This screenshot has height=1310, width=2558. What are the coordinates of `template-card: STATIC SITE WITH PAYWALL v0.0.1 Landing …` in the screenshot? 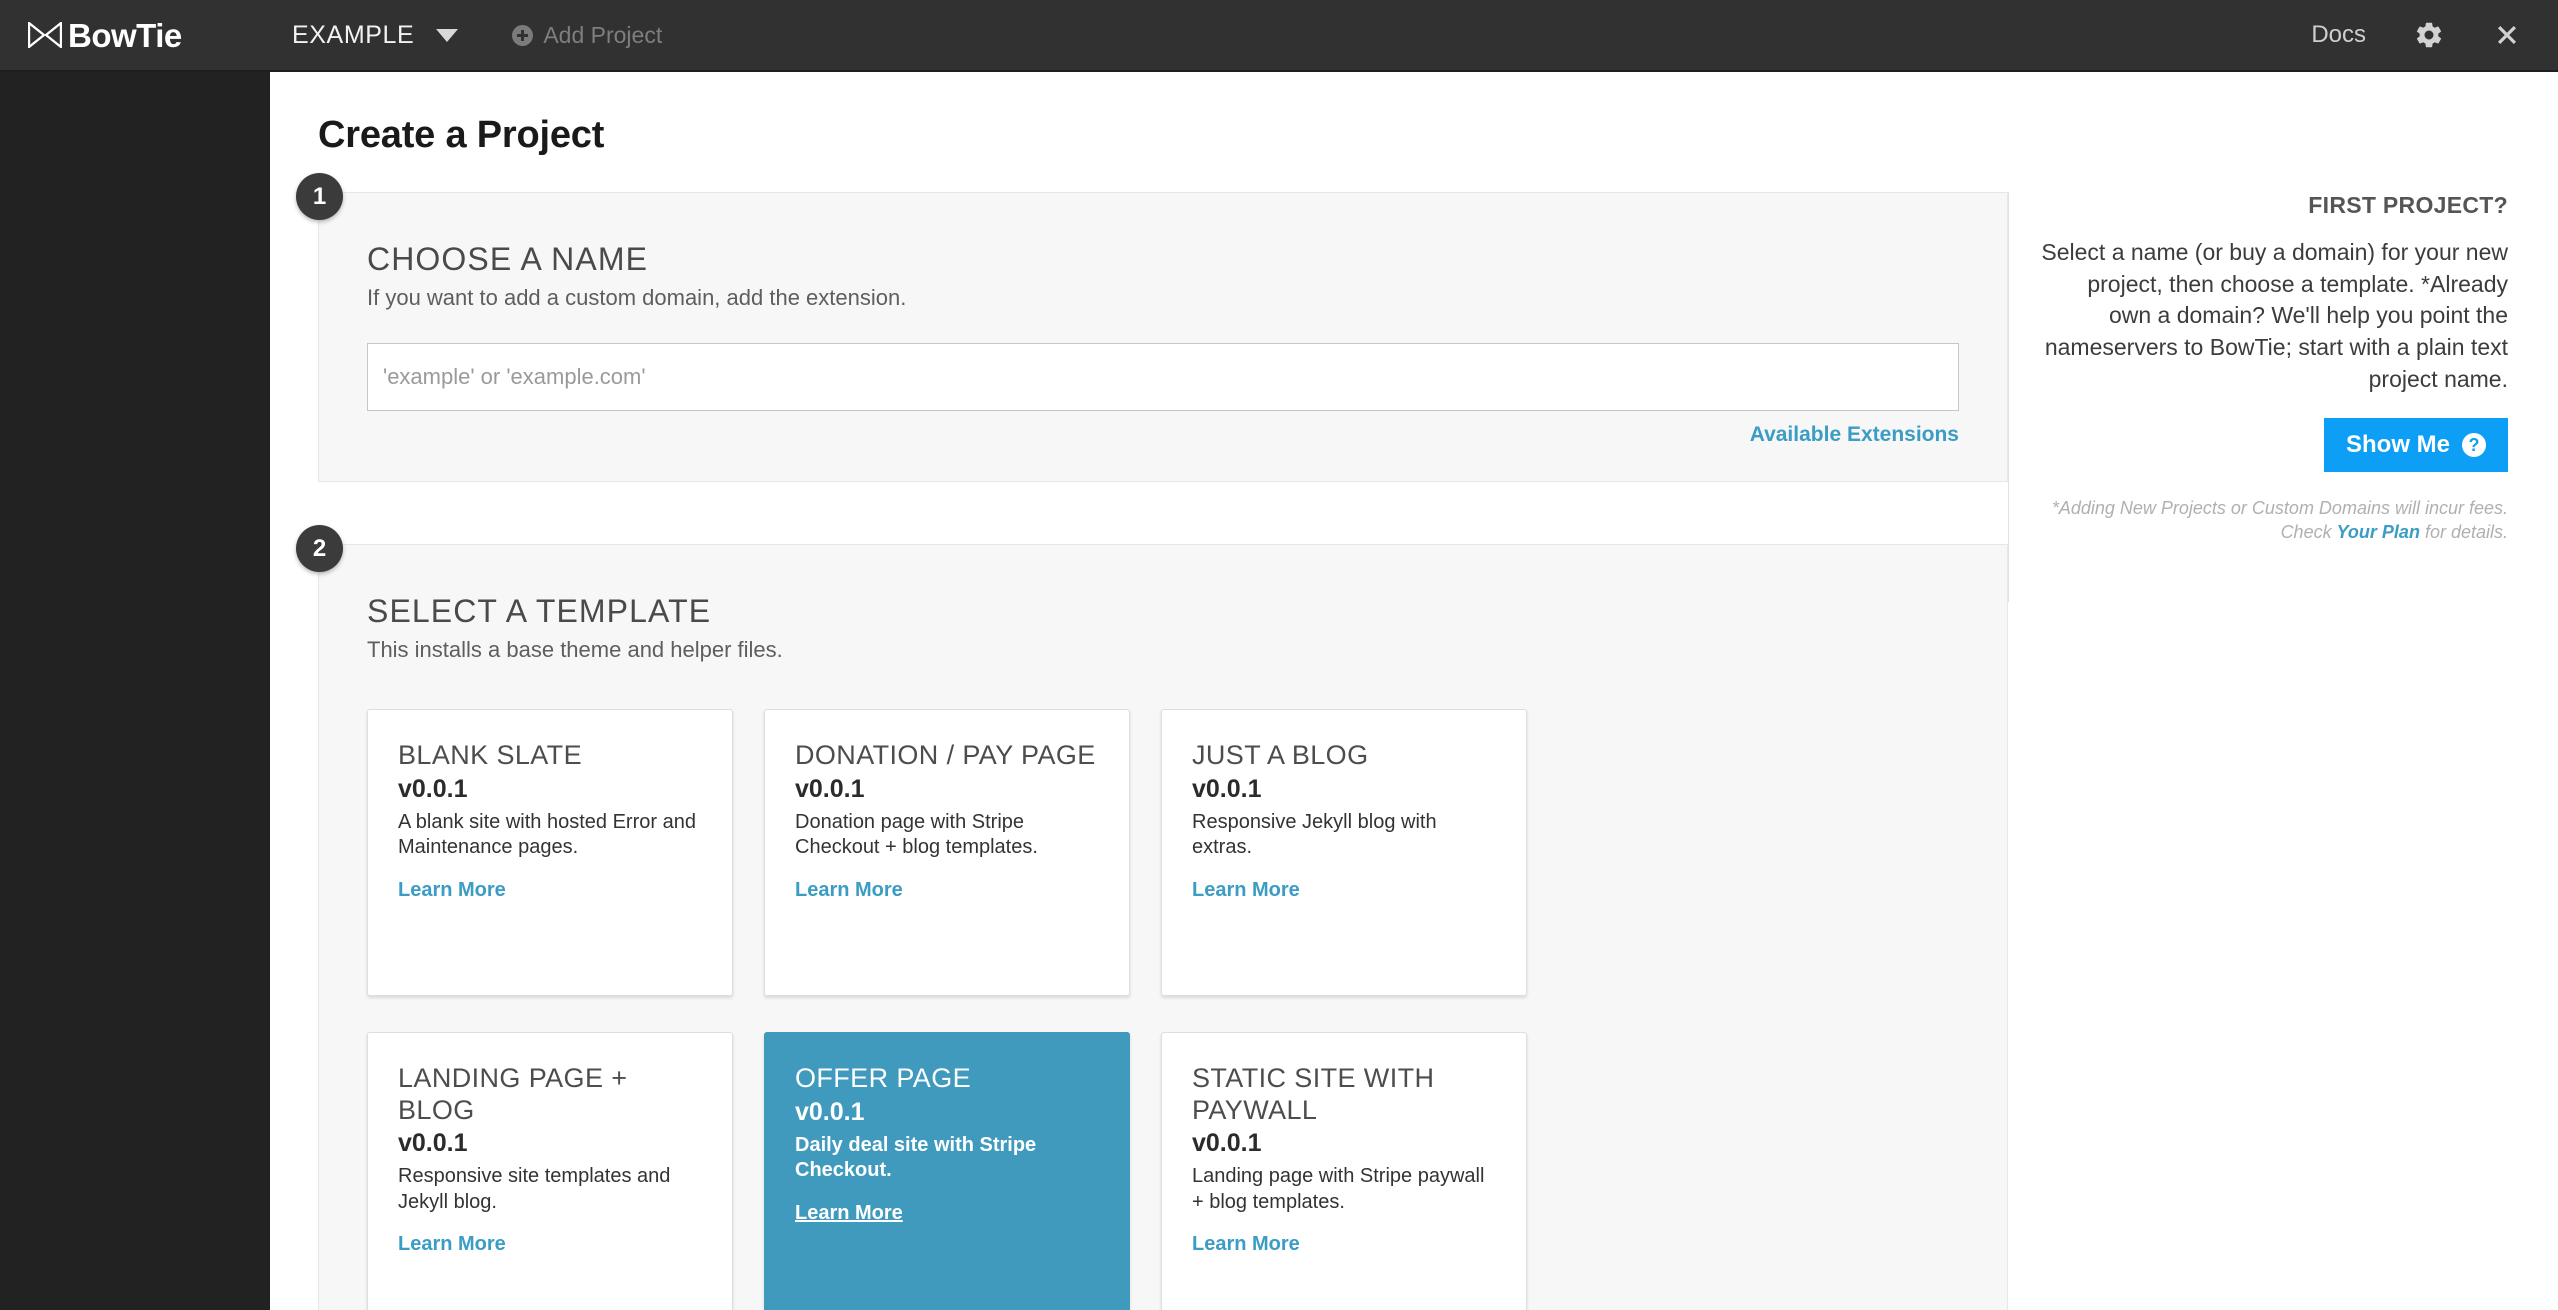 It's located at (1344, 1171).